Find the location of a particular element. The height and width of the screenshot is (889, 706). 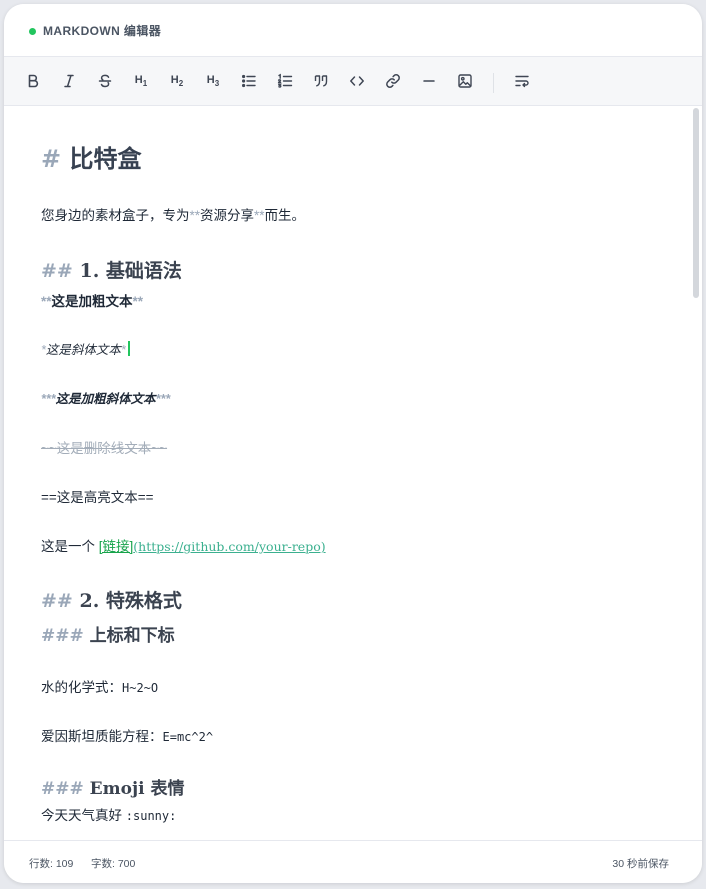

code-icon is located at coordinates (357, 81).